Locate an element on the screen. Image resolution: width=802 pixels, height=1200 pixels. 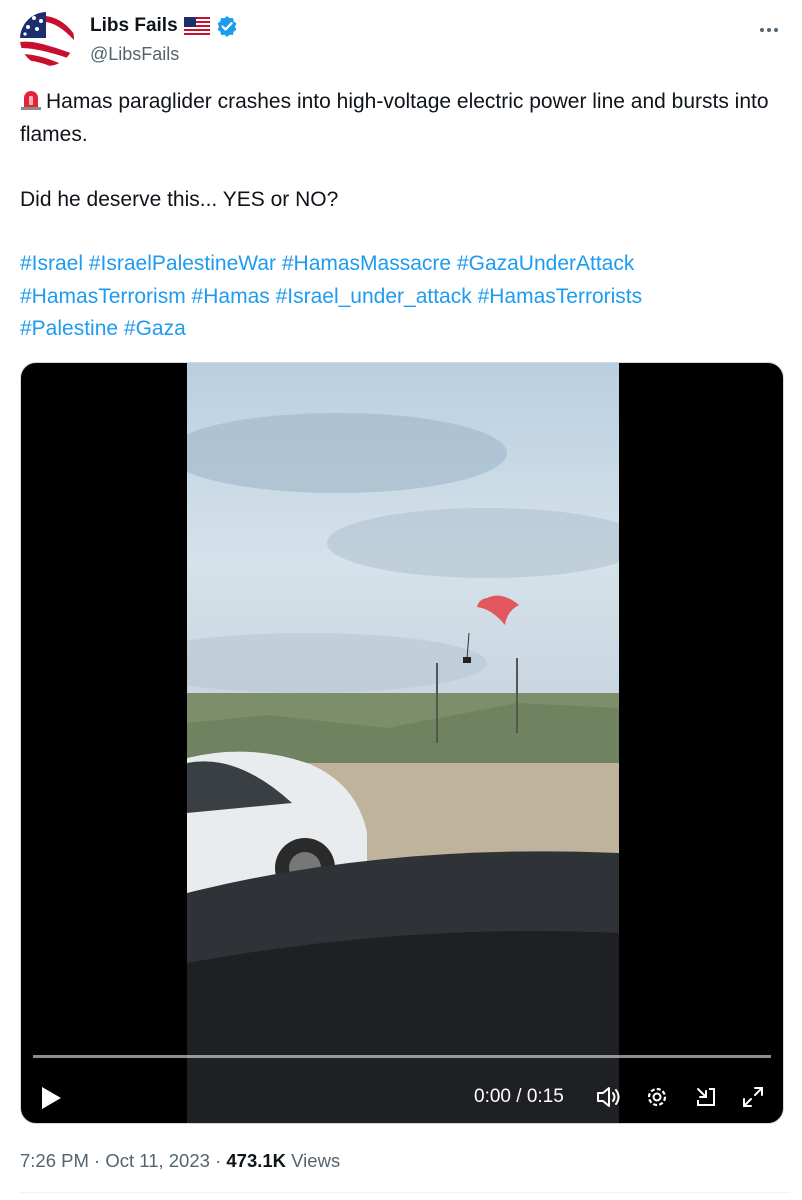
author-names: Libs Fails @LibsFails is located at coordinates (164, 40).